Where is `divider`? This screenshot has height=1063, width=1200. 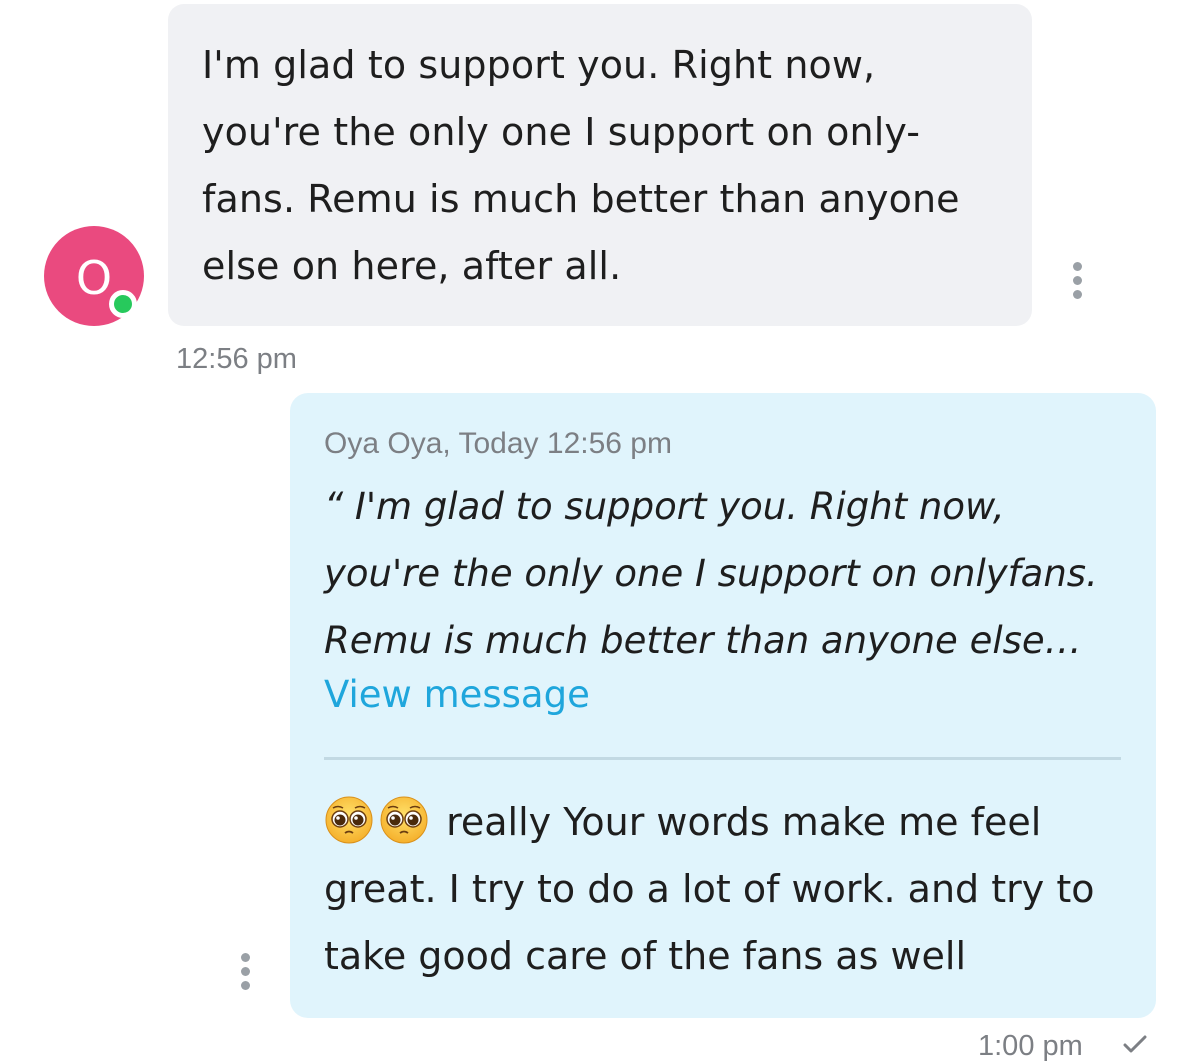
divider is located at coordinates (722, 758).